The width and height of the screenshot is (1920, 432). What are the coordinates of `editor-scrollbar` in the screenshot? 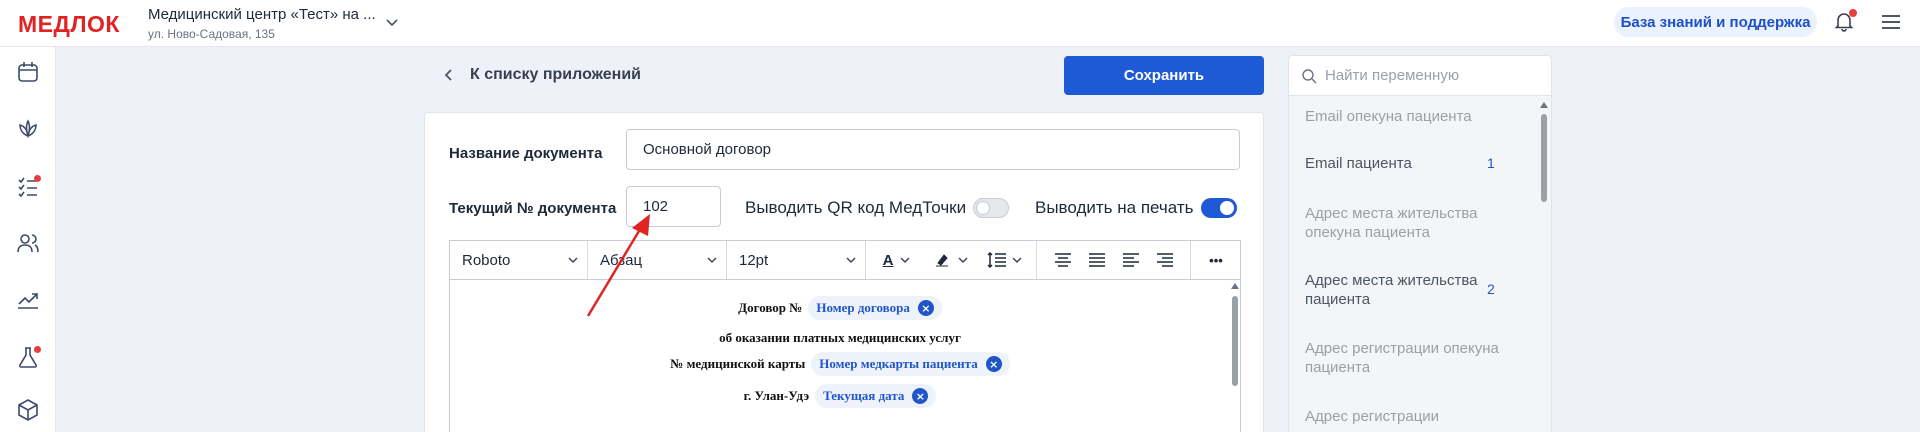 It's located at (1235, 356).